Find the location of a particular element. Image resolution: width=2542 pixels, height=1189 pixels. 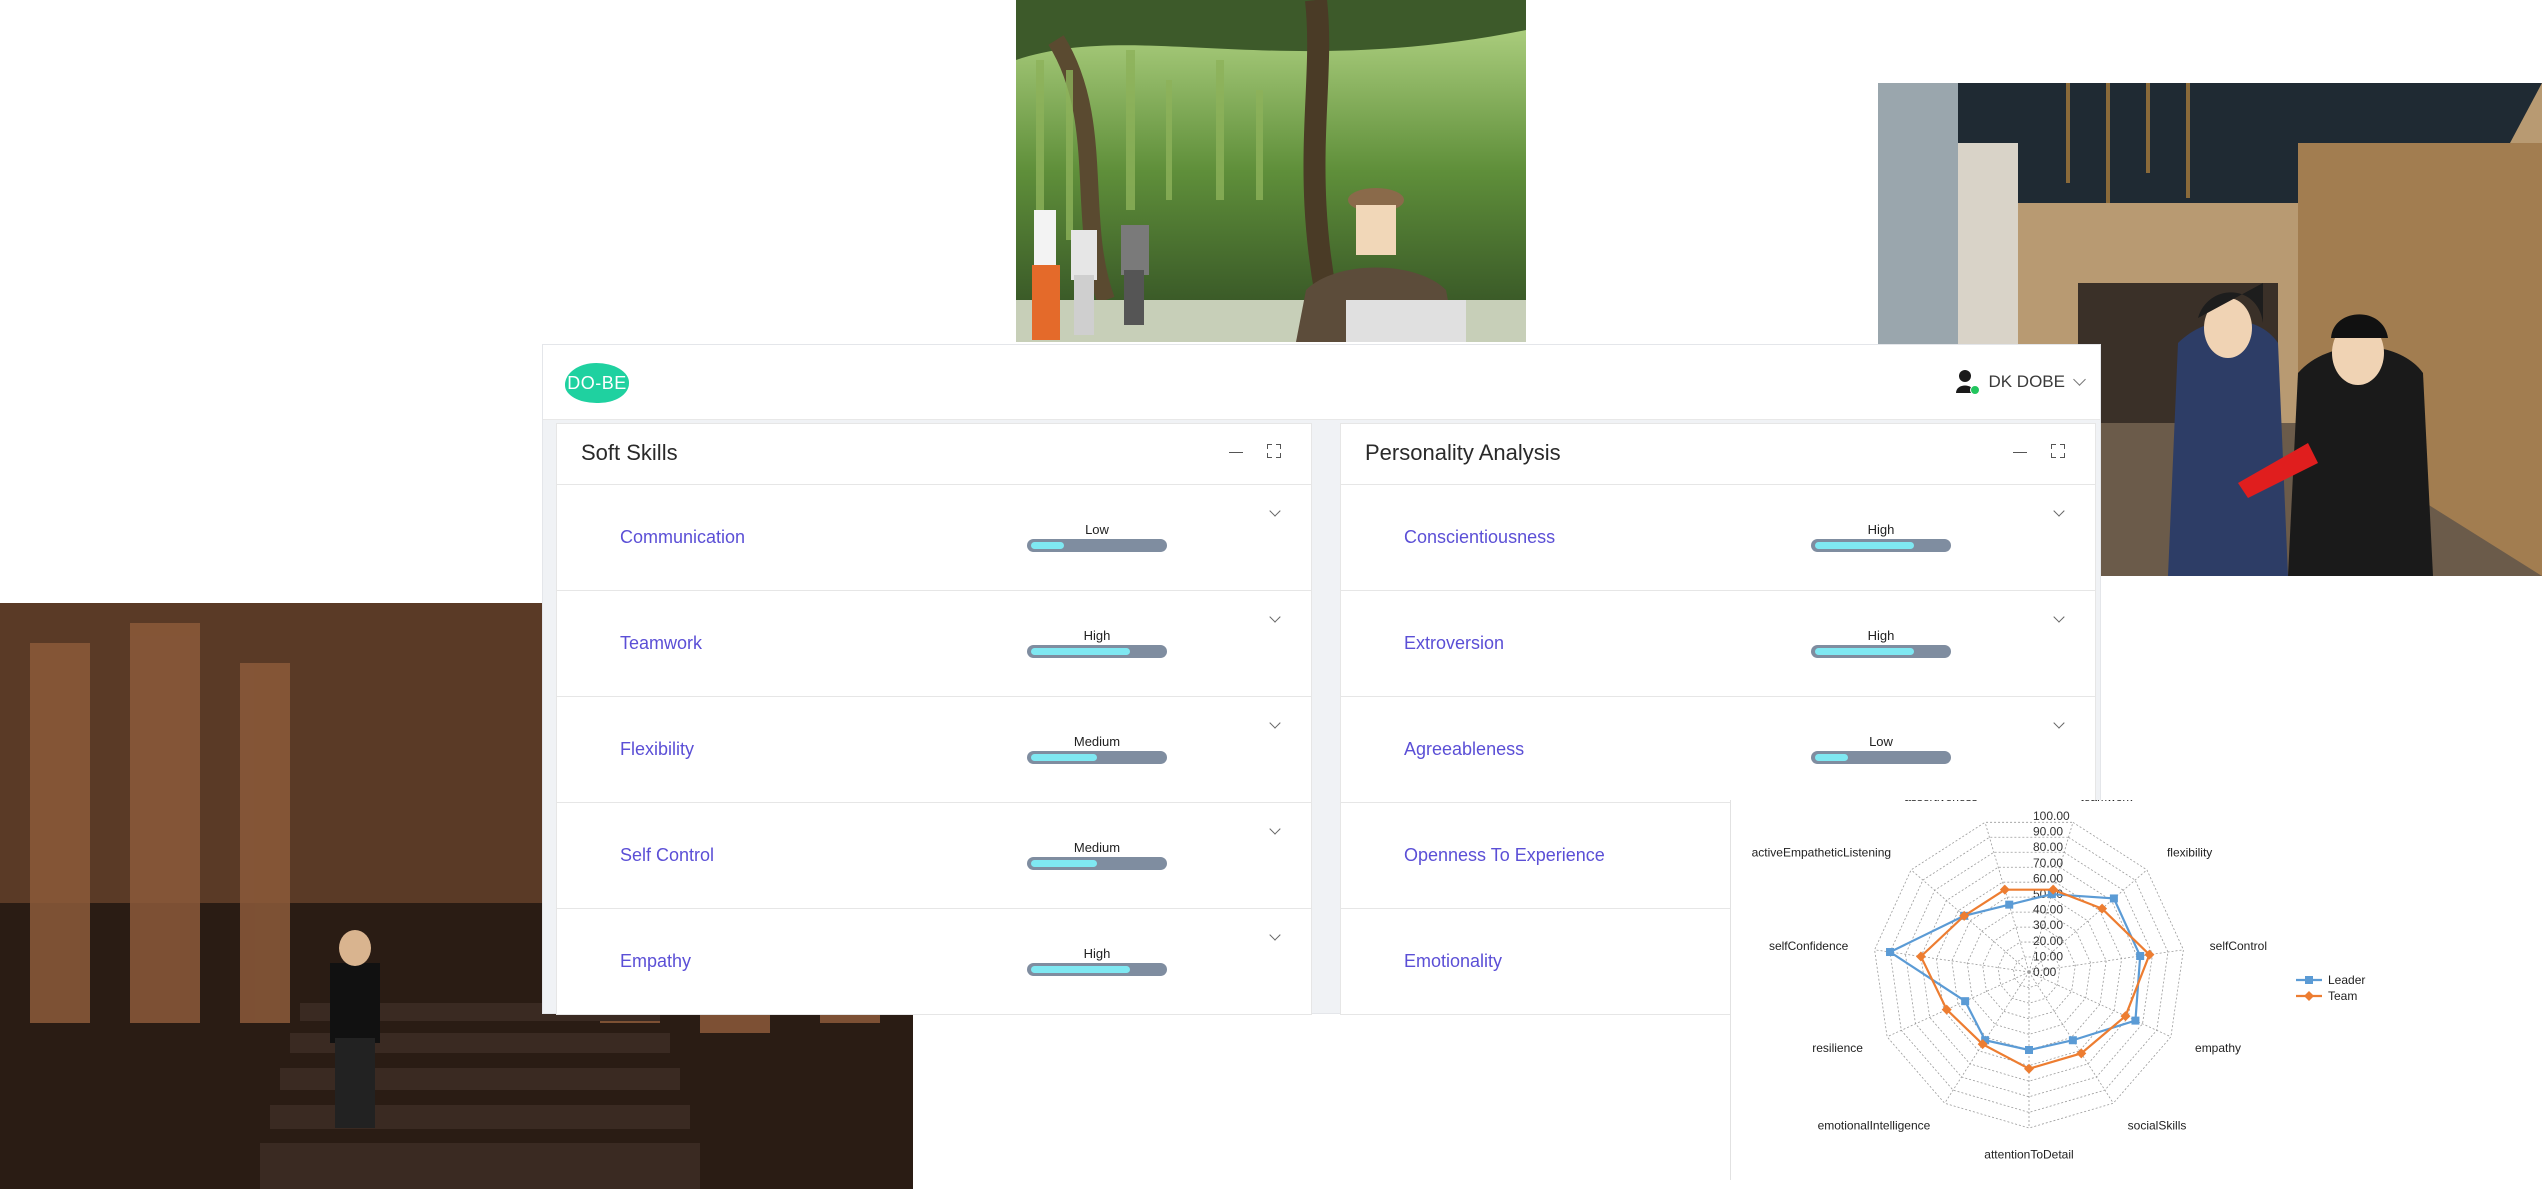

online-status-dot is located at coordinates (1975, 390).